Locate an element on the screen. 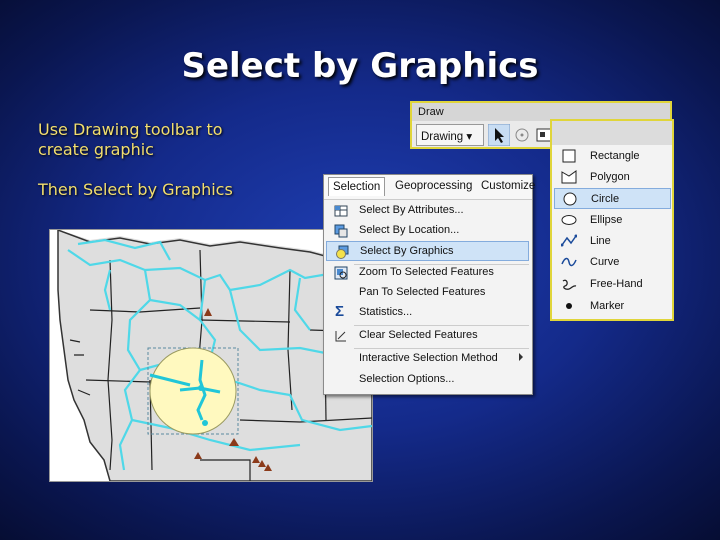 The height and width of the screenshot is (540, 720). shape-item-freehand: Free-Hand is located at coordinates (612, 284).